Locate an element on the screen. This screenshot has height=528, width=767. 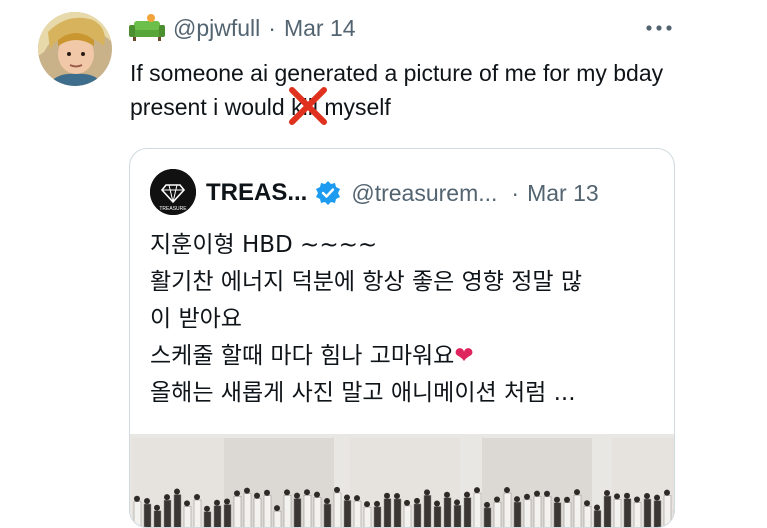
verified-badge-icon is located at coordinates (328, 193).